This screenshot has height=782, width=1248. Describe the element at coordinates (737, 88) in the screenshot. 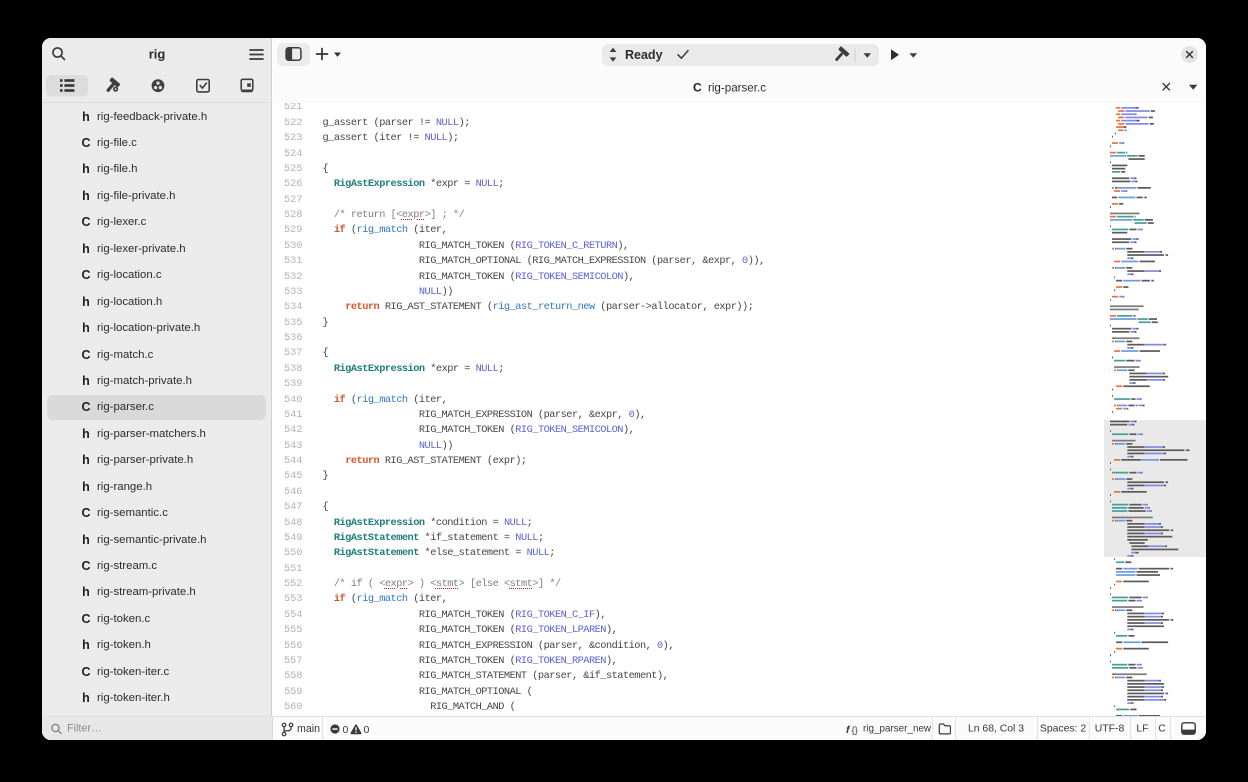

I see `svg-text: rig-parser.c` at that location.